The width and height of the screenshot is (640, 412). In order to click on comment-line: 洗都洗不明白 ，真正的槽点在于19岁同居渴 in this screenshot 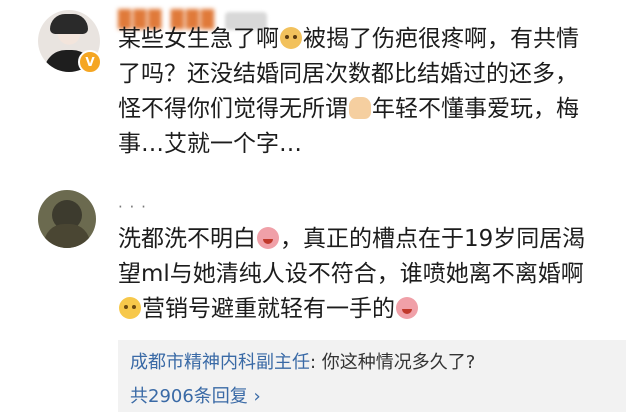, I will do `click(352, 239)`.